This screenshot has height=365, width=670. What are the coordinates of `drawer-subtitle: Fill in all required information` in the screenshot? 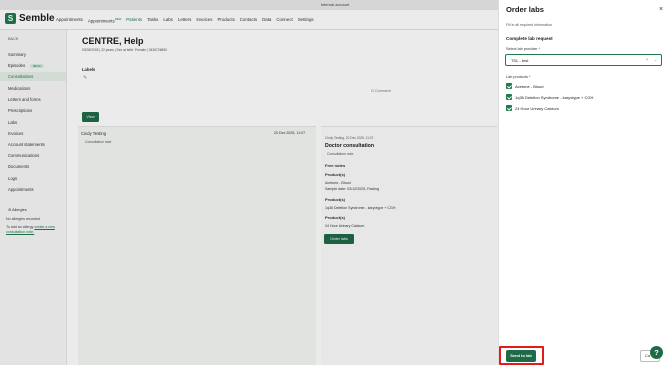 It's located at (529, 25).